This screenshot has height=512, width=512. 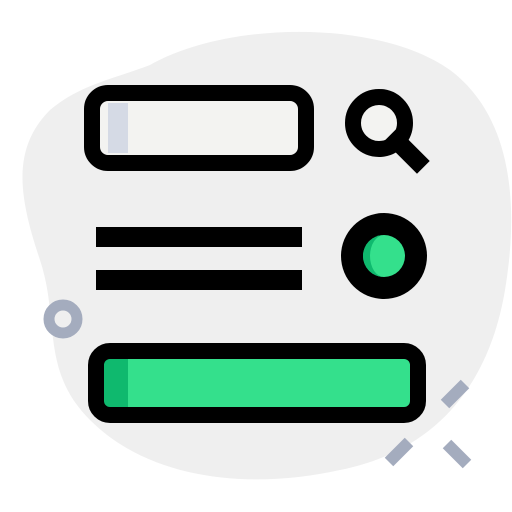 What do you see at coordinates (387, 131) in the screenshot?
I see `search-icon` at bounding box center [387, 131].